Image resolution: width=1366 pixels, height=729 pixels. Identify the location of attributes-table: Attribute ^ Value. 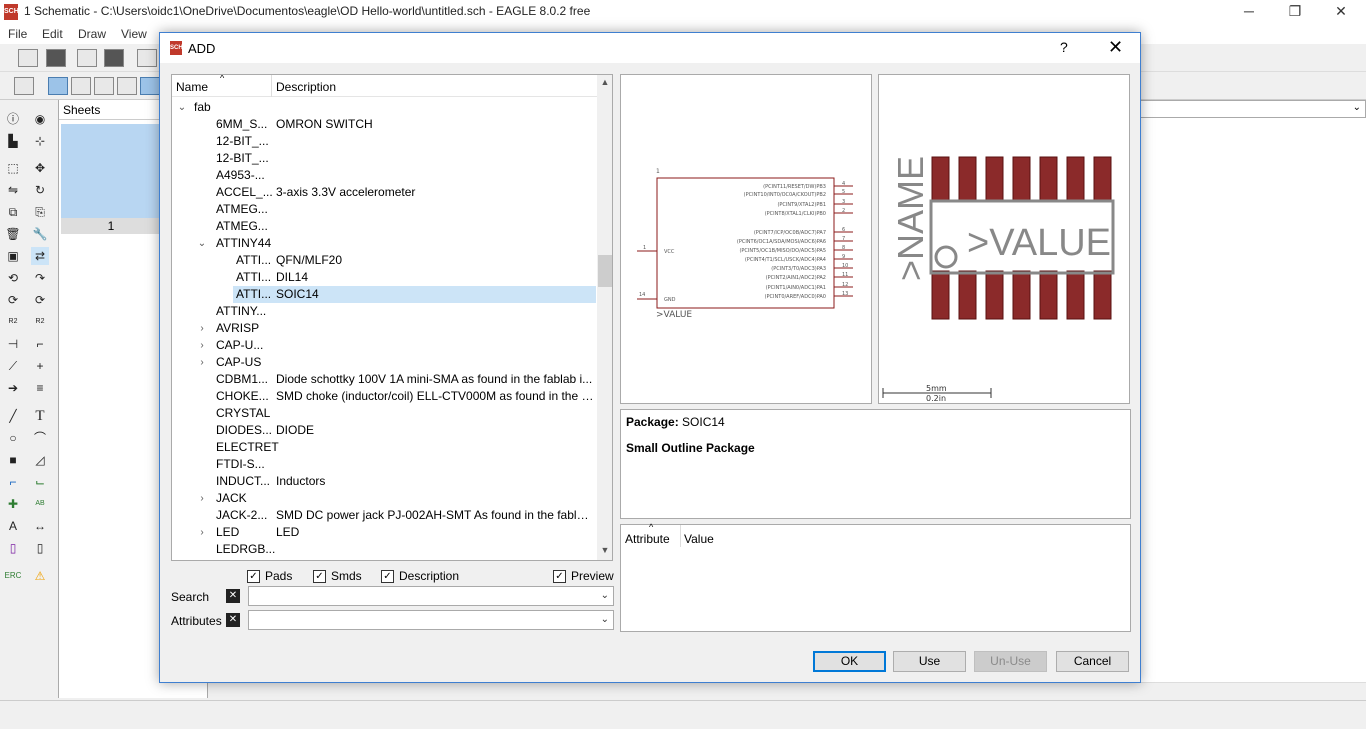
(875, 577).